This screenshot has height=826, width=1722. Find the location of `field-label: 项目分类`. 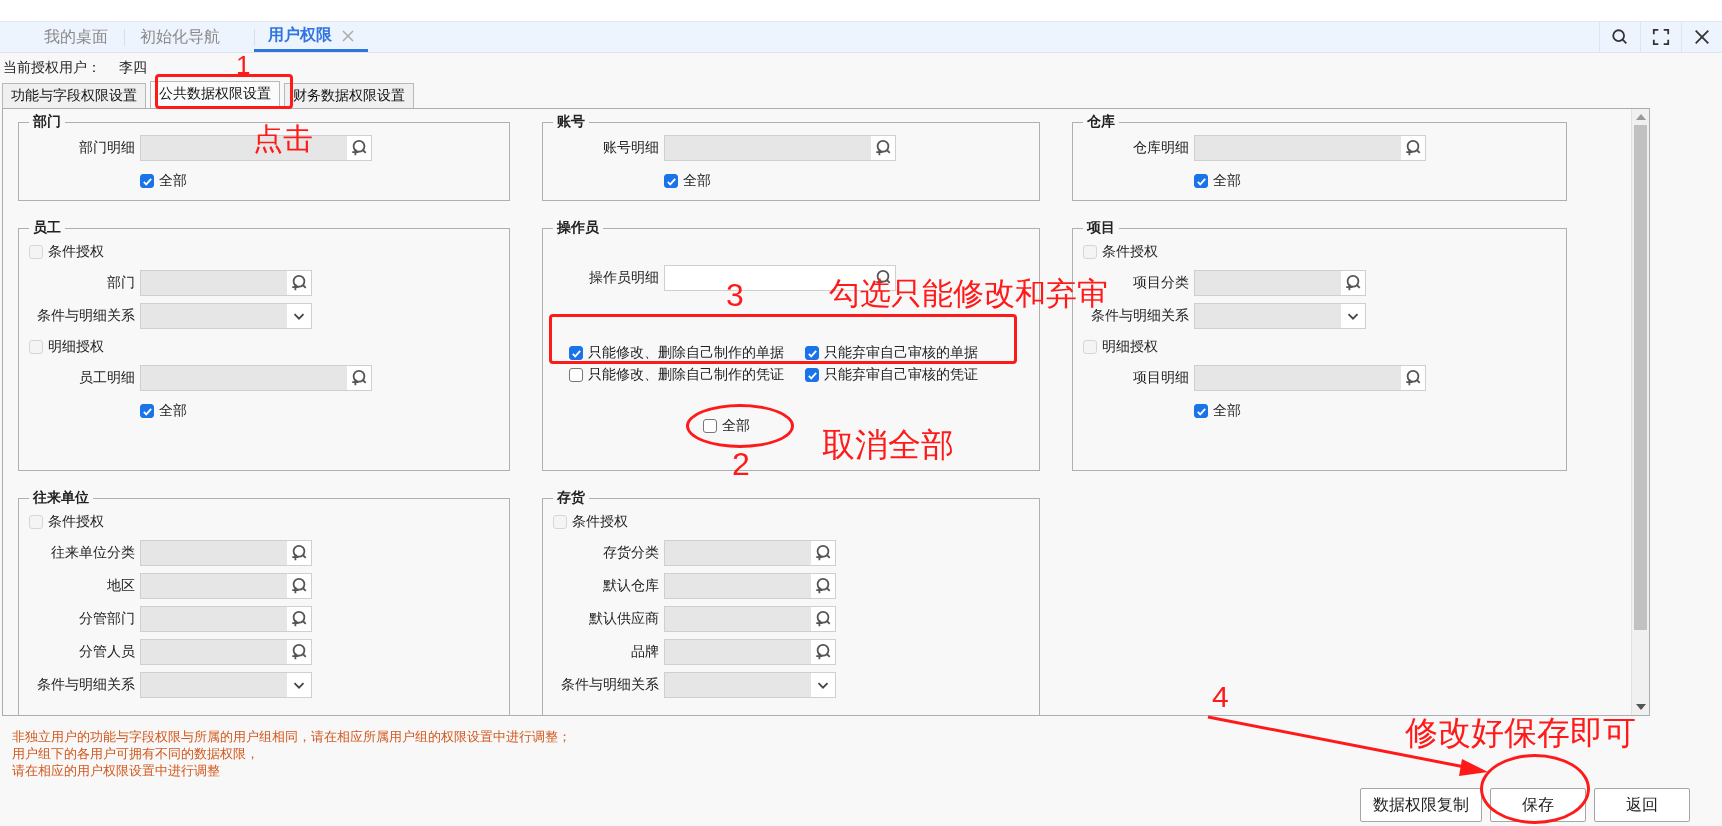

field-label: 项目分类 is located at coordinates (1161, 283).